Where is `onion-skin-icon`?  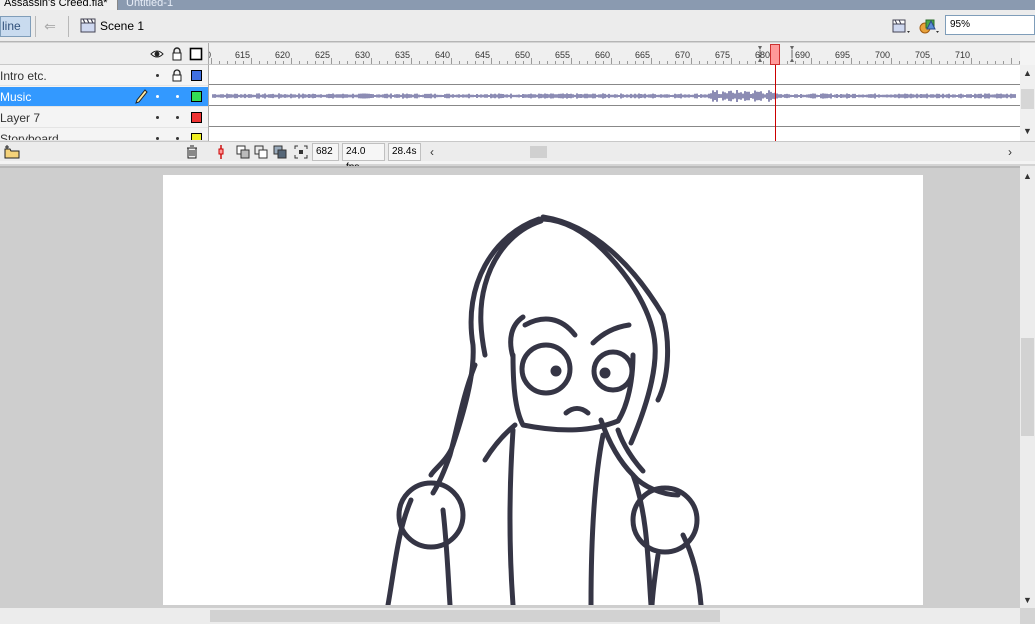 onion-skin-icon is located at coordinates (243, 152).